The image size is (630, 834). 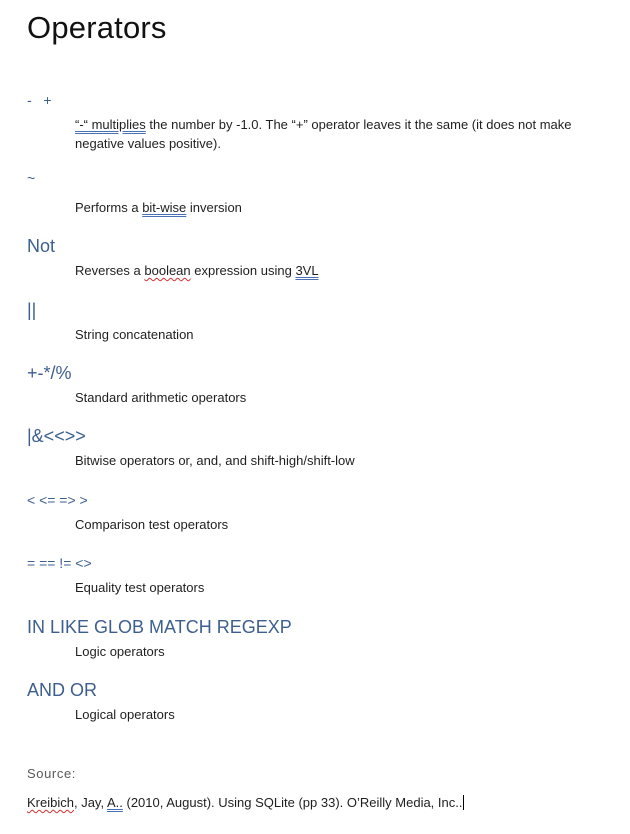 I want to click on text-span: Logical operators, so click(x=125, y=714).